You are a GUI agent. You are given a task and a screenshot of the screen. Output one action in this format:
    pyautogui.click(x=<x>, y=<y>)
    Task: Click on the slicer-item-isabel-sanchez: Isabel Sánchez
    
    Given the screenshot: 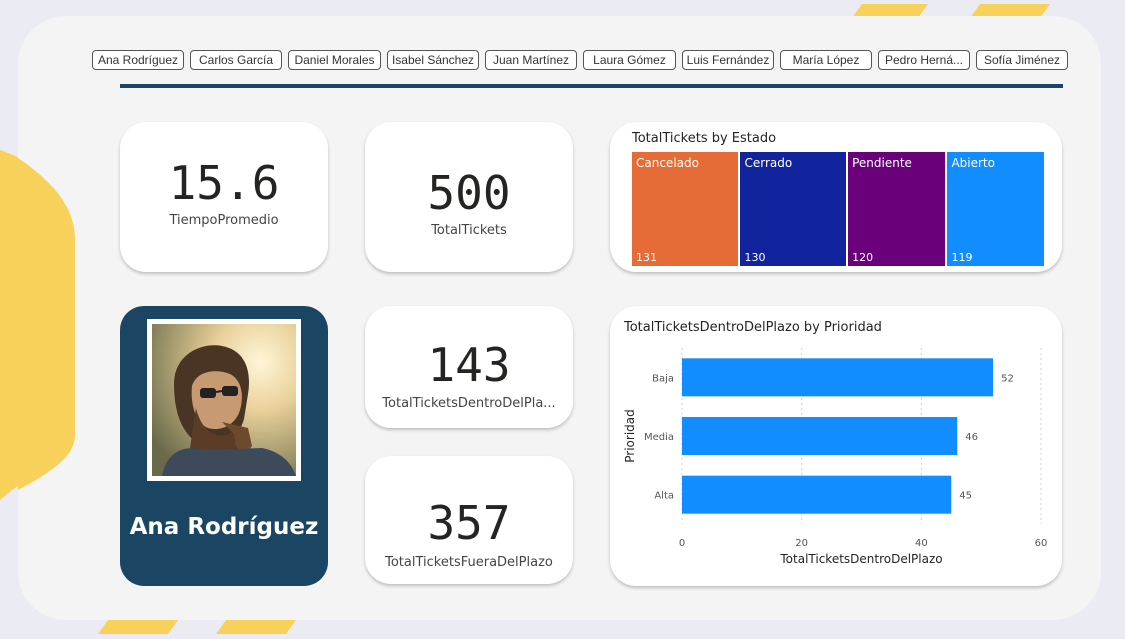 What is the action you would take?
    pyautogui.click(x=433, y=60)
    